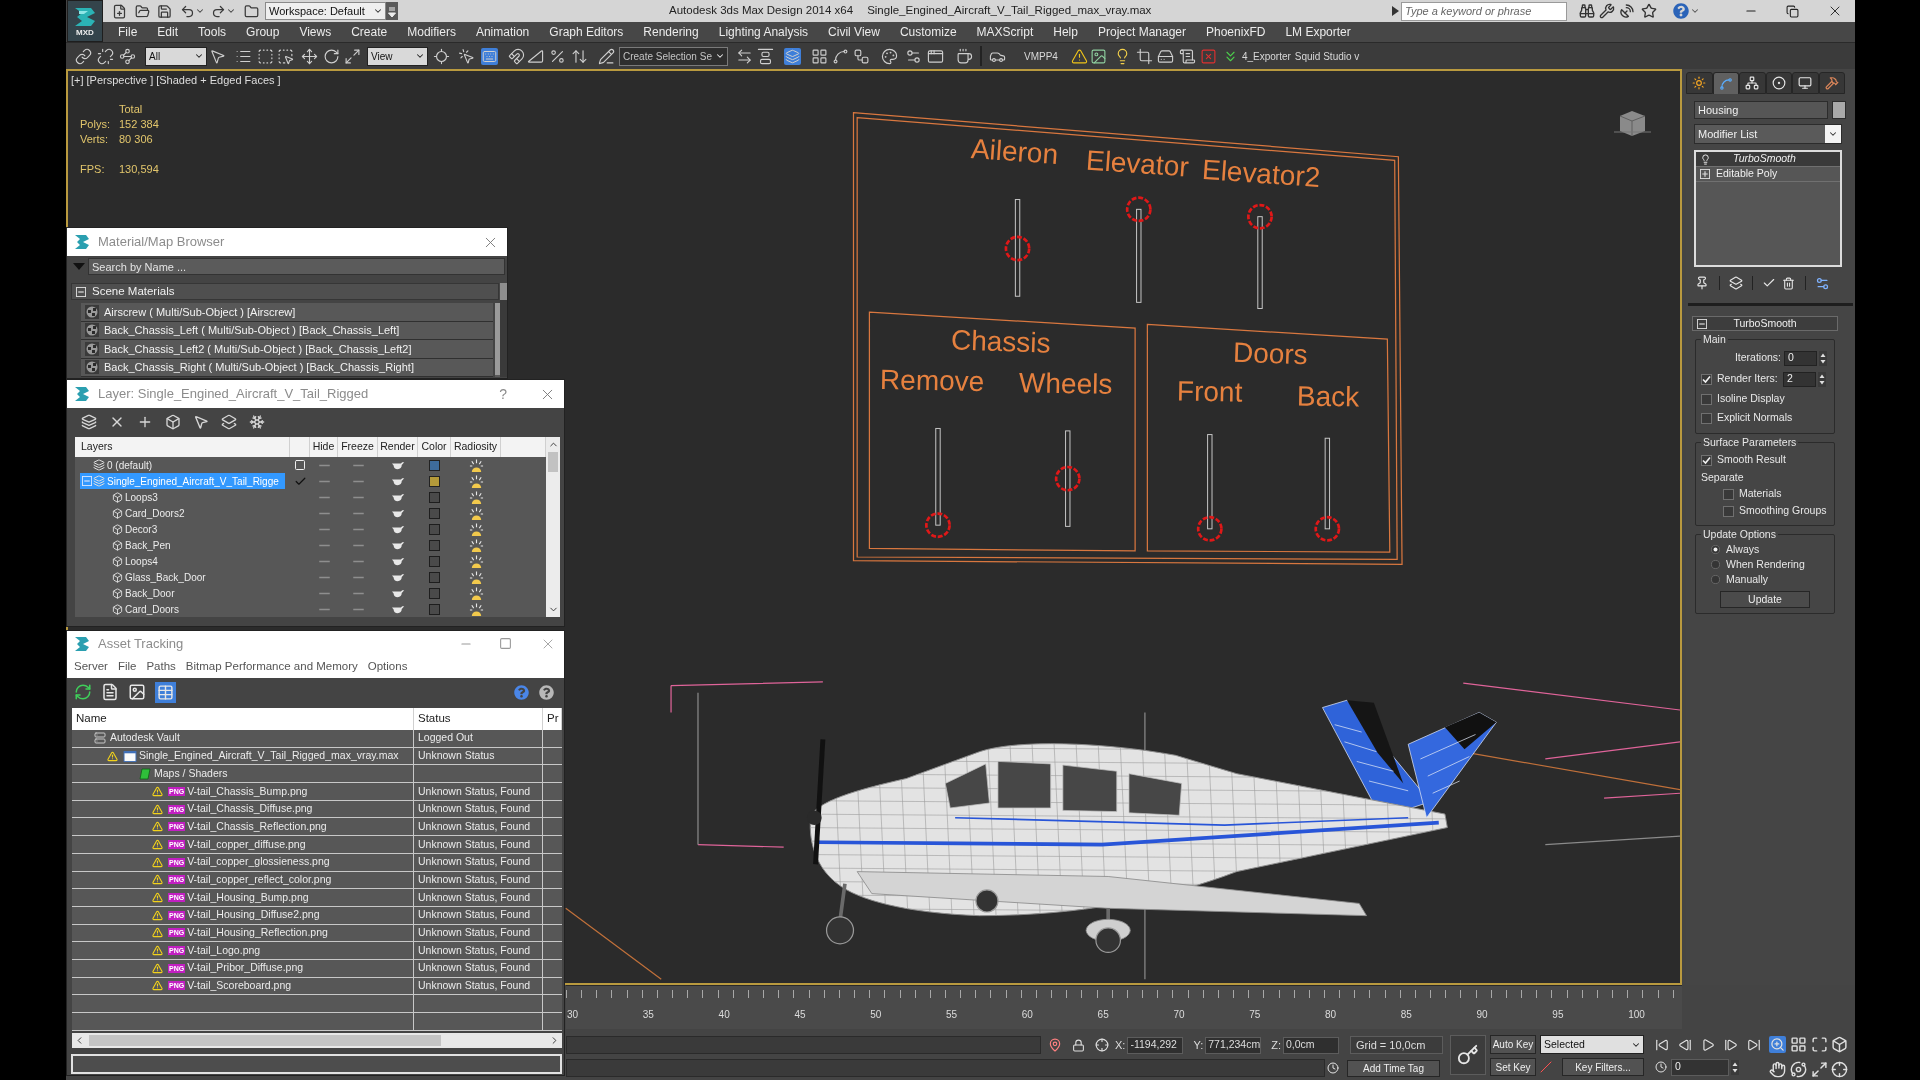 The image size is (1920, 1080). What do you see at coordinates (1685, 1044) in the screenshot?
I see `step-back-icon` at bounding box center [1685, 1044].